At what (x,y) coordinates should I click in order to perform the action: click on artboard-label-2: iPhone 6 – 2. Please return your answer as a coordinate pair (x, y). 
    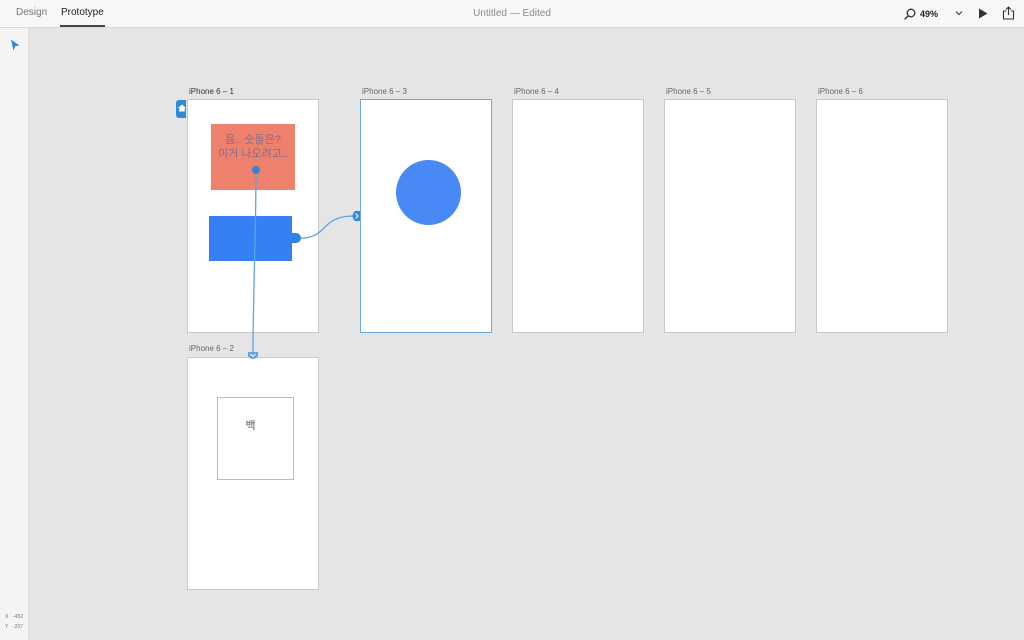
    Looking at the image, I should click on (211, 348).